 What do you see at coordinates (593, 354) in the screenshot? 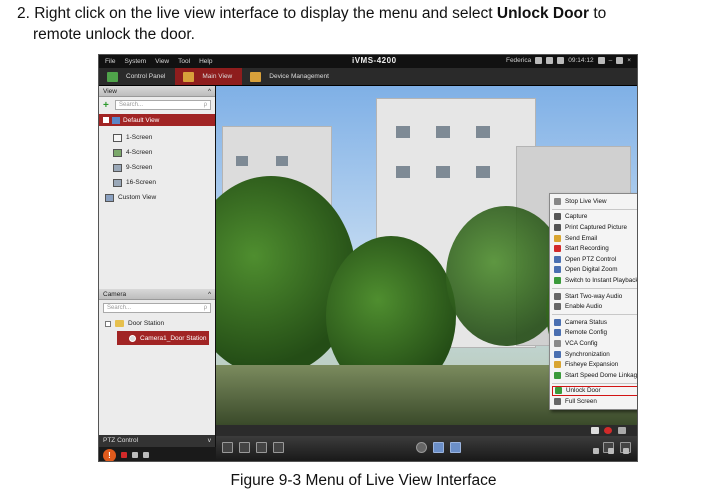
I see `menu-item-synchronization: Synchronization` at bounding box center [593, 354].